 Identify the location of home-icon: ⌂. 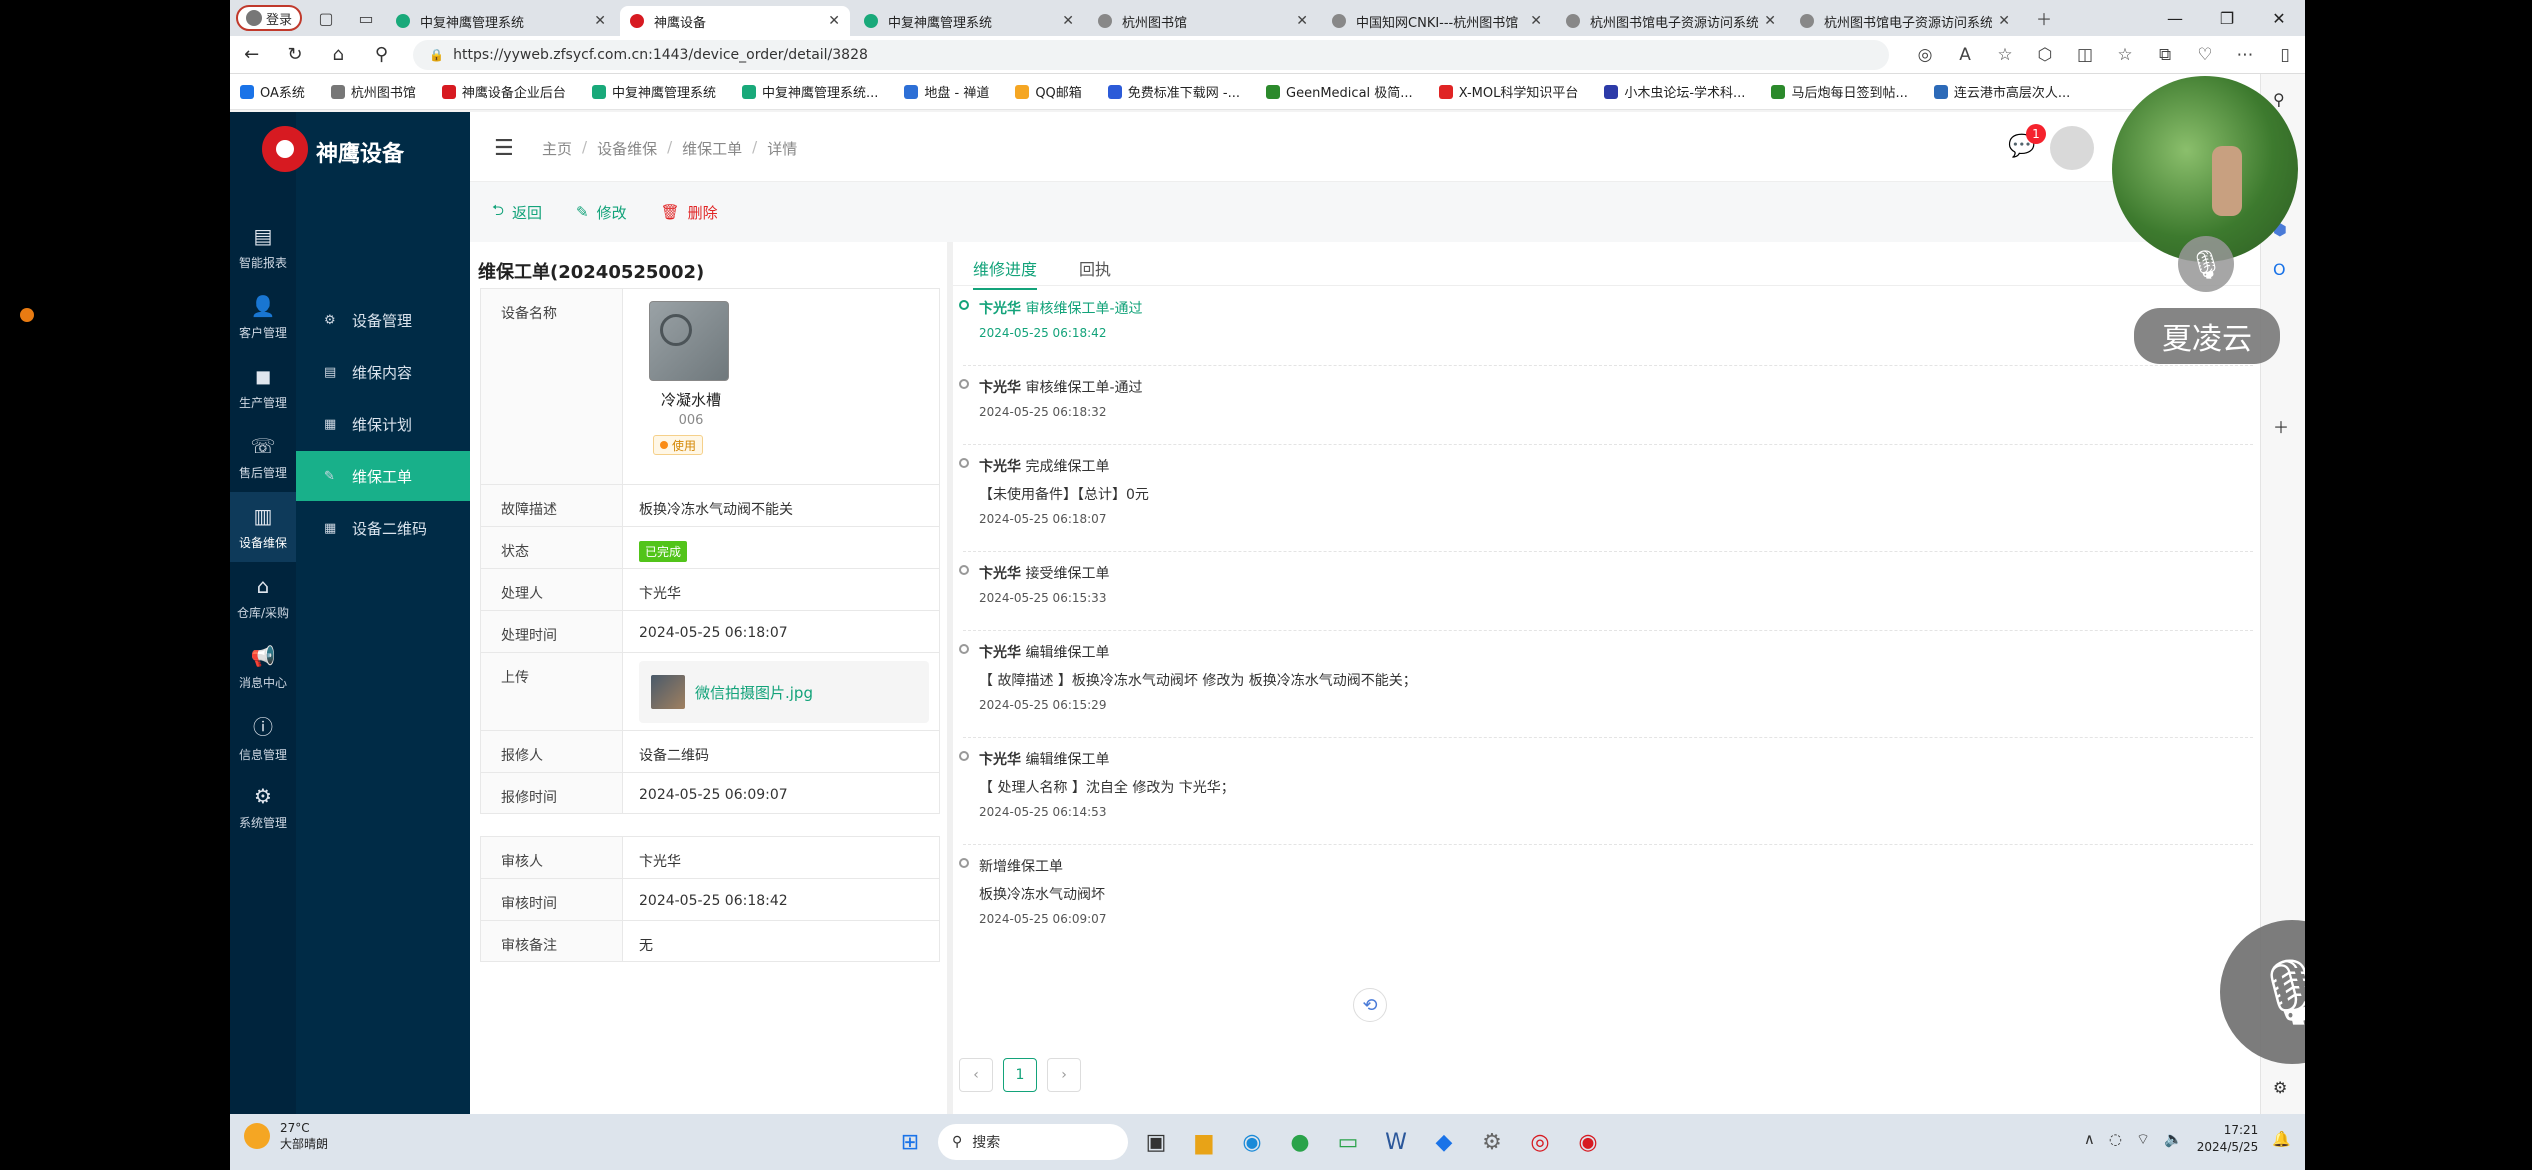
(338, 55).